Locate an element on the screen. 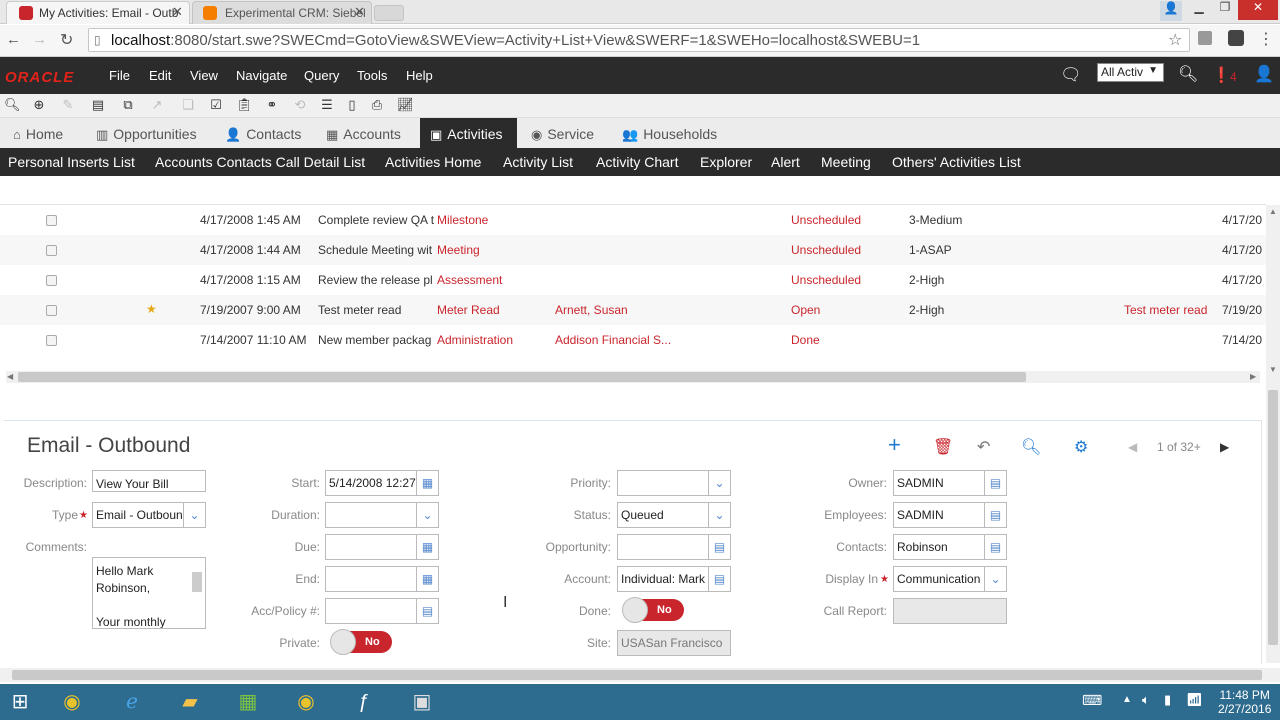 This screenshot has height=720, width=1280. spreadsheet-icon: ▦ is located at coordinates (248, 702).